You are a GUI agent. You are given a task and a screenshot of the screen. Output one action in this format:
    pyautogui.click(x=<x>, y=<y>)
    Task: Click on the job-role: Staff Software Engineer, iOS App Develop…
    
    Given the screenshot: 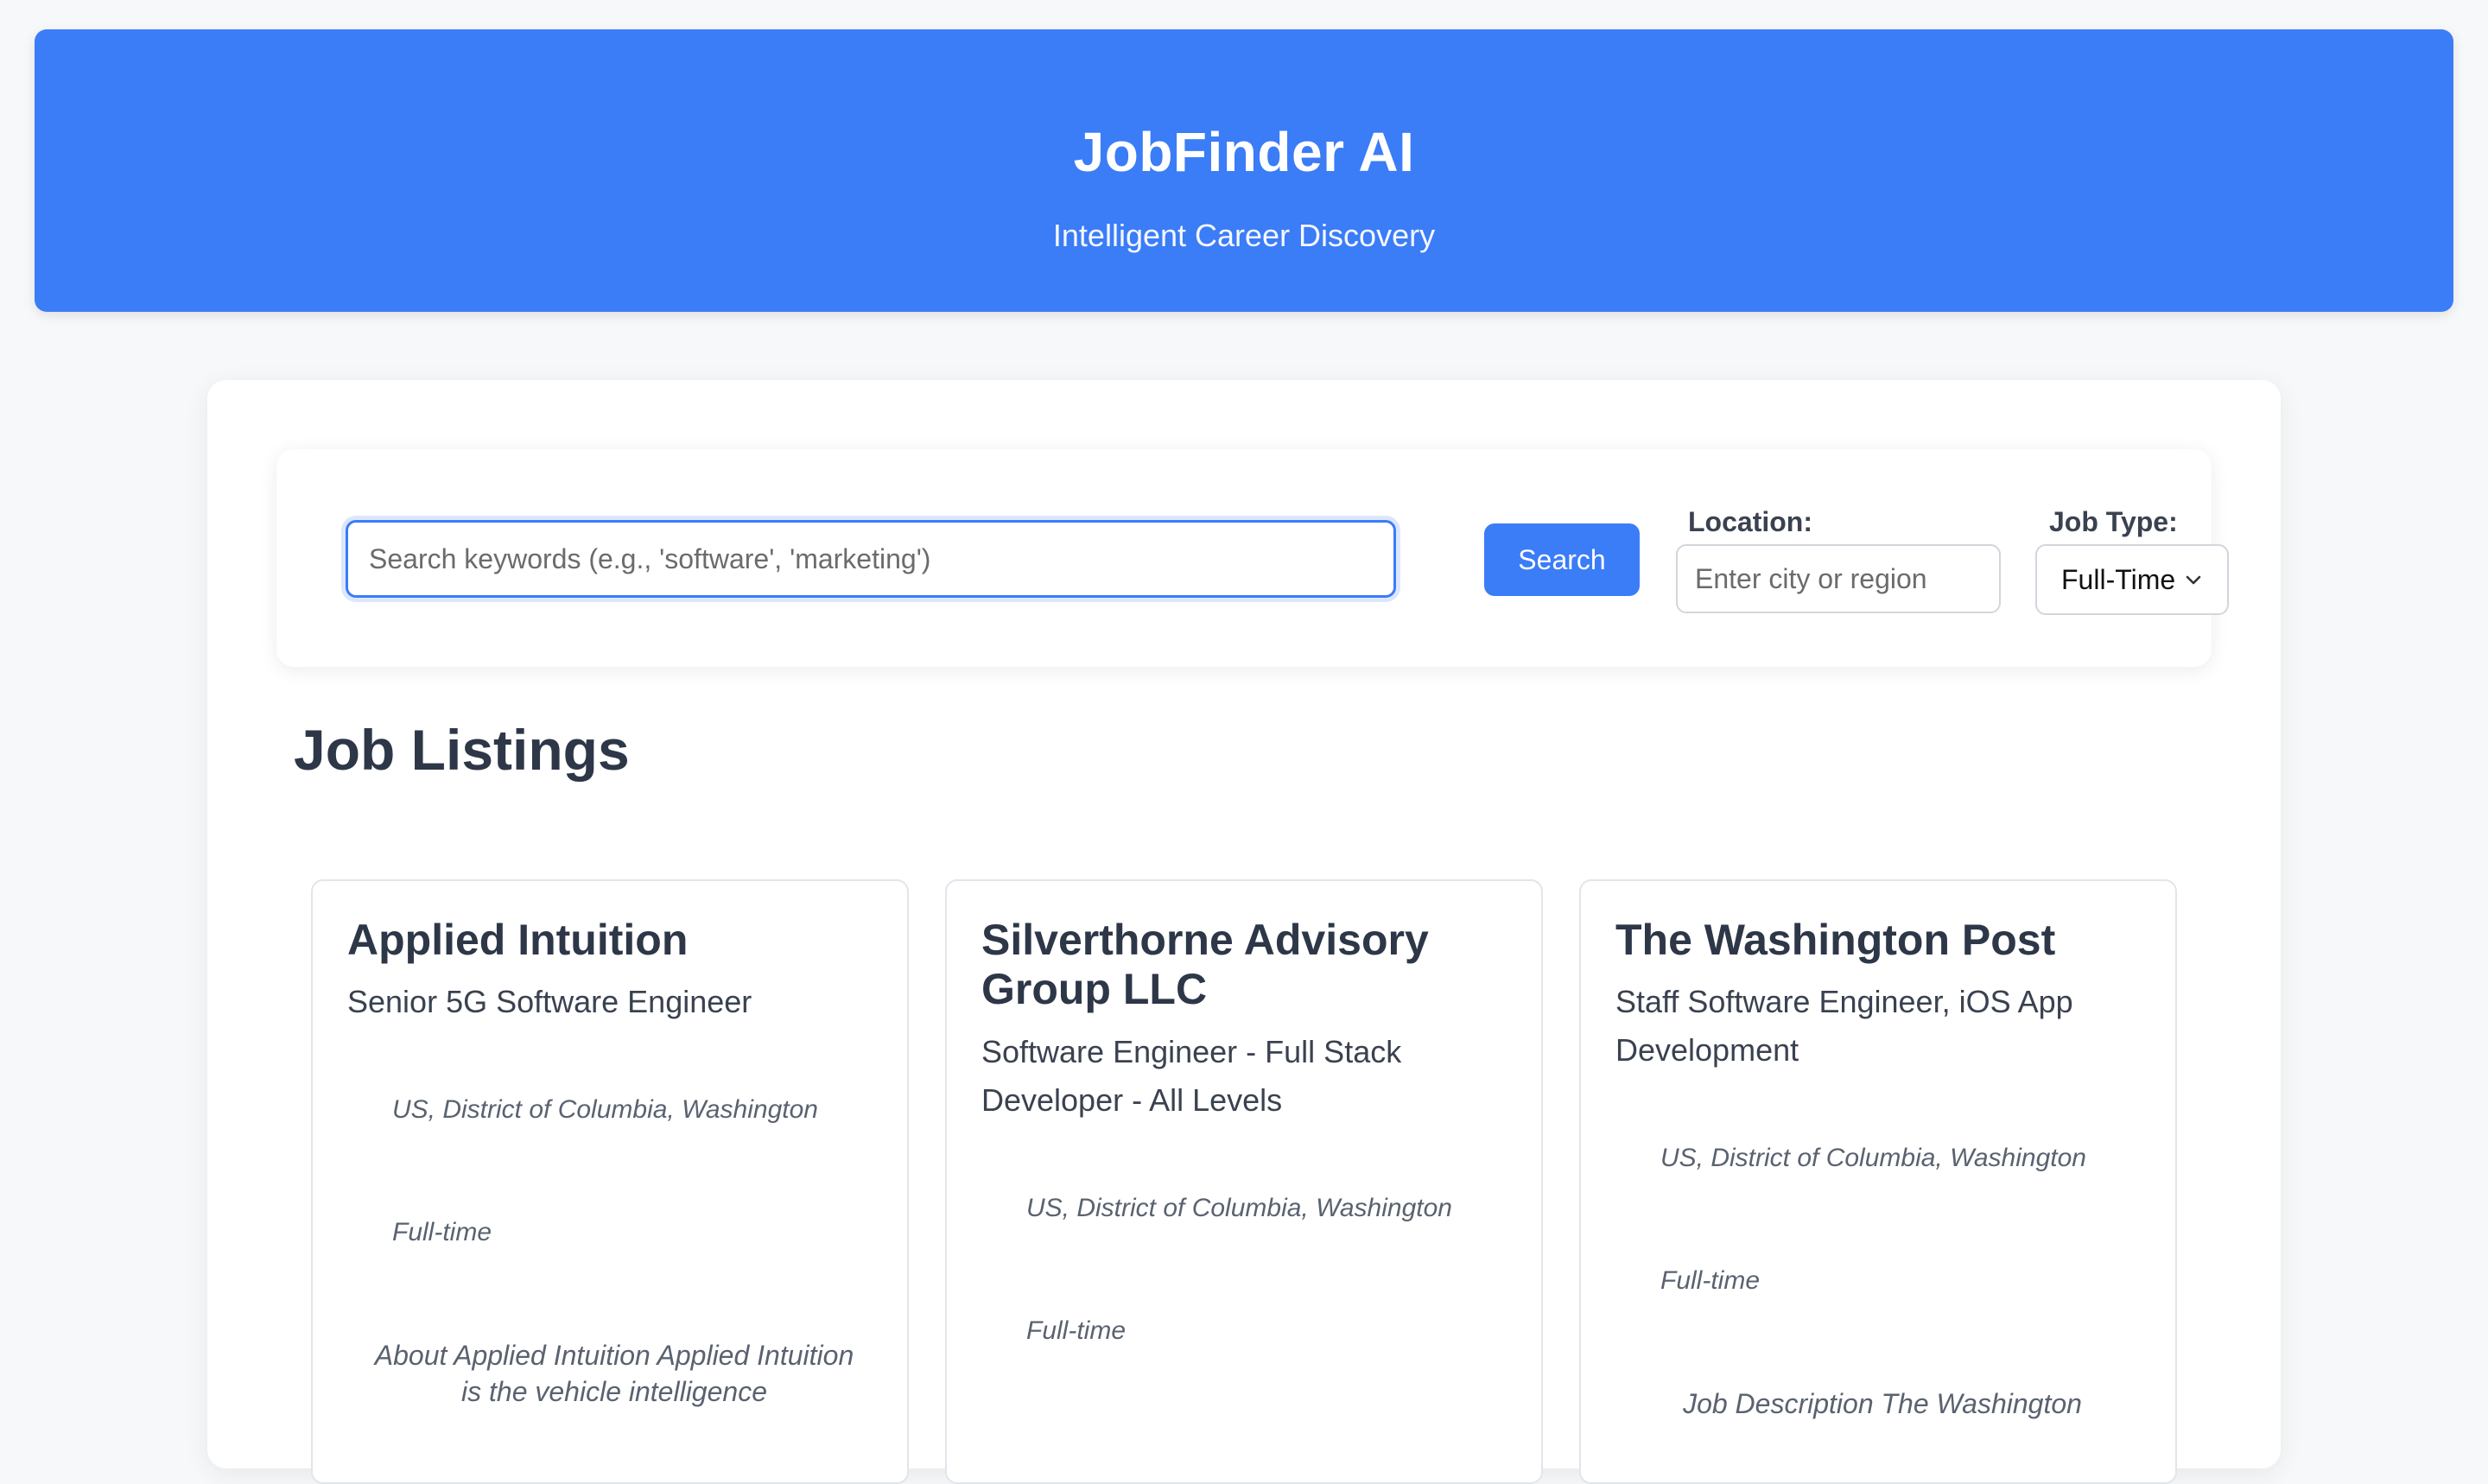 What is the action you would take?
    pyautogui.click(x=1844, y=1026)
    